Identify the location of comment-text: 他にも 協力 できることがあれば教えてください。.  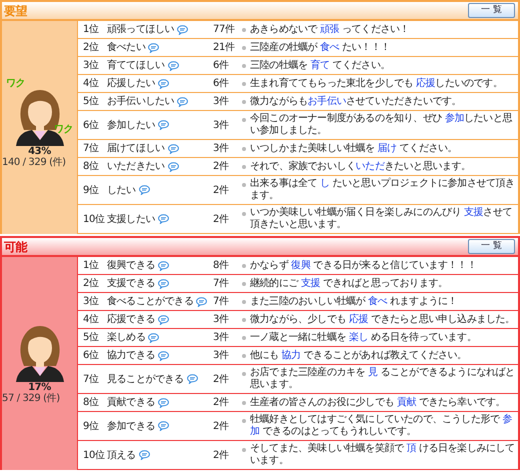
(358, 355).